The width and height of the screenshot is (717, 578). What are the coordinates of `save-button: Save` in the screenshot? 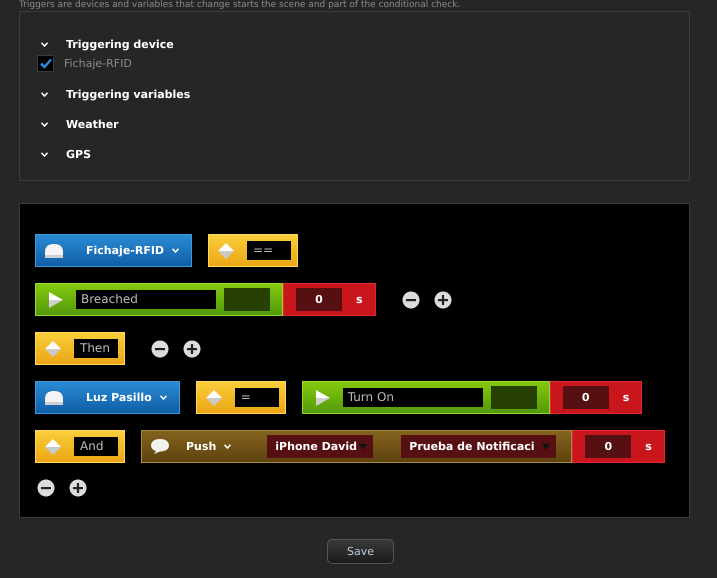 It's located at (360, 551).